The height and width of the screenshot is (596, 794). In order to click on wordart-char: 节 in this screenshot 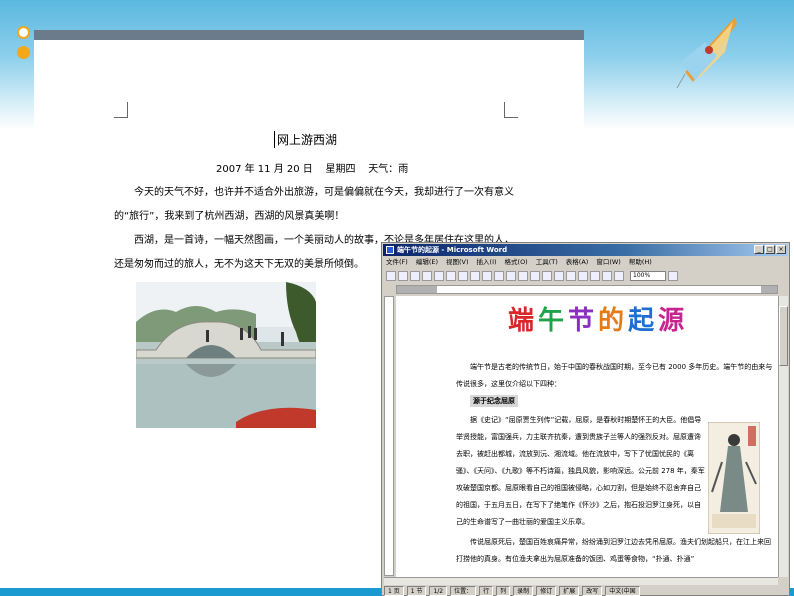, I will do `click(582, 321)`.